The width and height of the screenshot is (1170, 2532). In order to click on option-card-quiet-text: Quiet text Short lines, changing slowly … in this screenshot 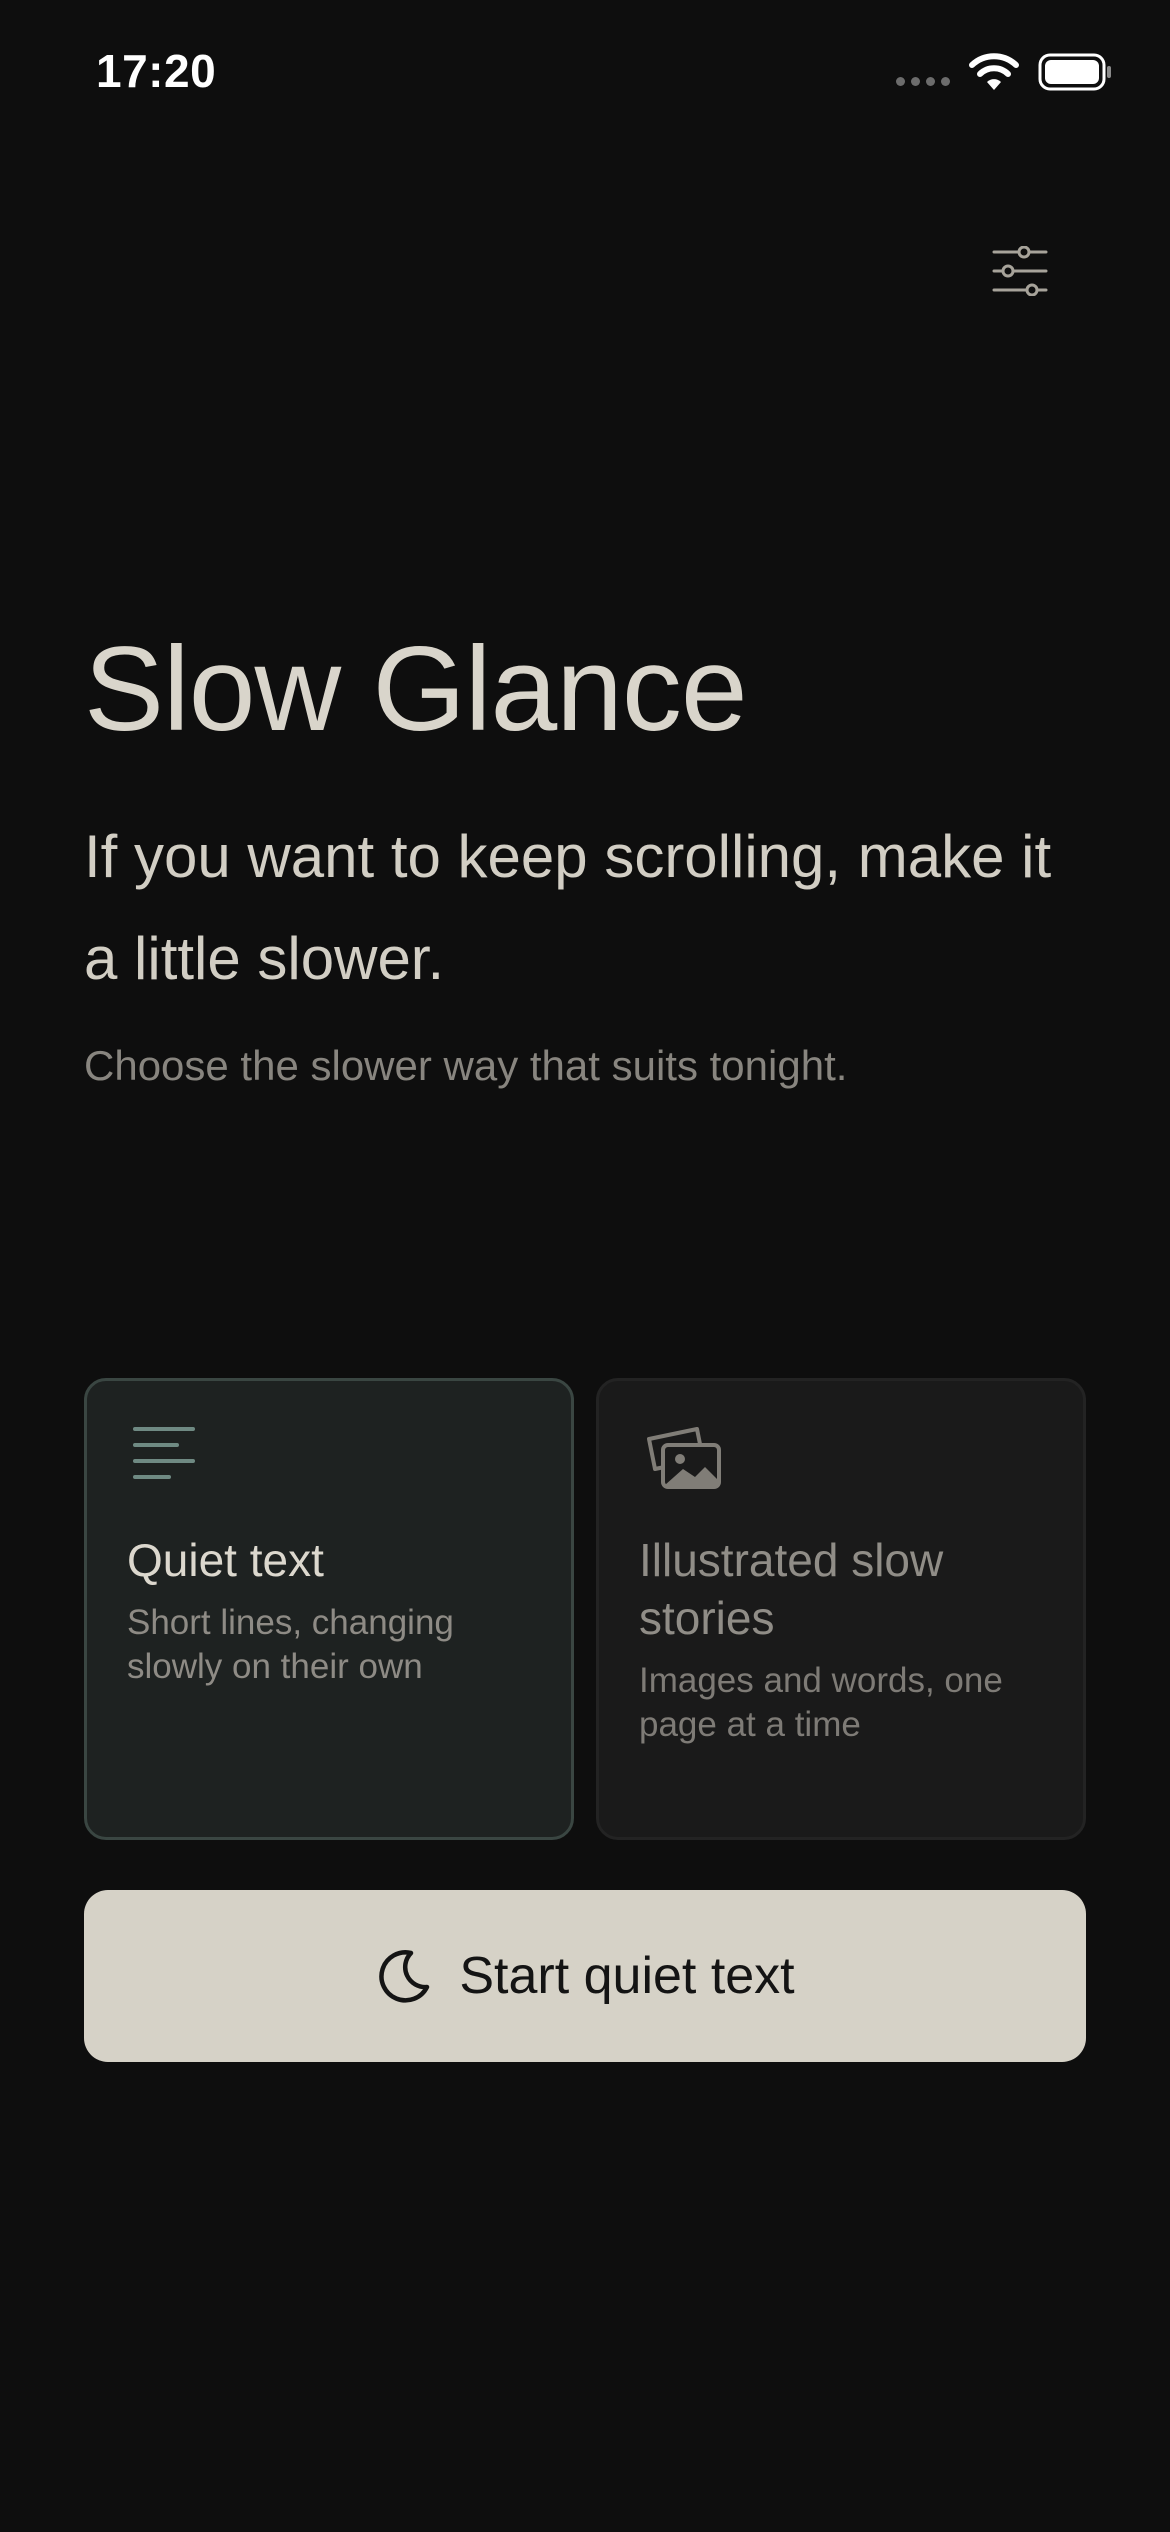, I will do `click(329, 1609)`.